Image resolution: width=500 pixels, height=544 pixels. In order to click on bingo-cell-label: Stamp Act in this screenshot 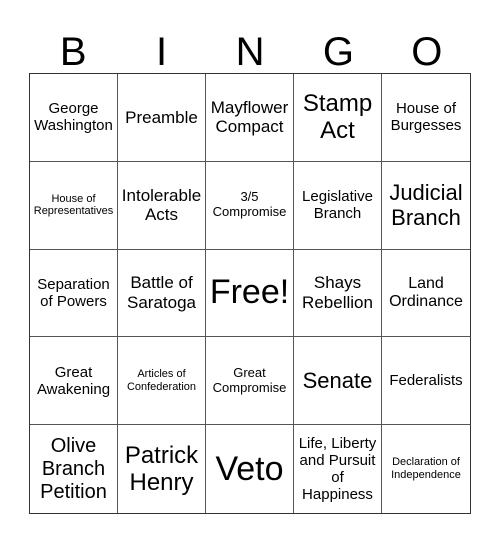, I will do `click(337, 117)`.